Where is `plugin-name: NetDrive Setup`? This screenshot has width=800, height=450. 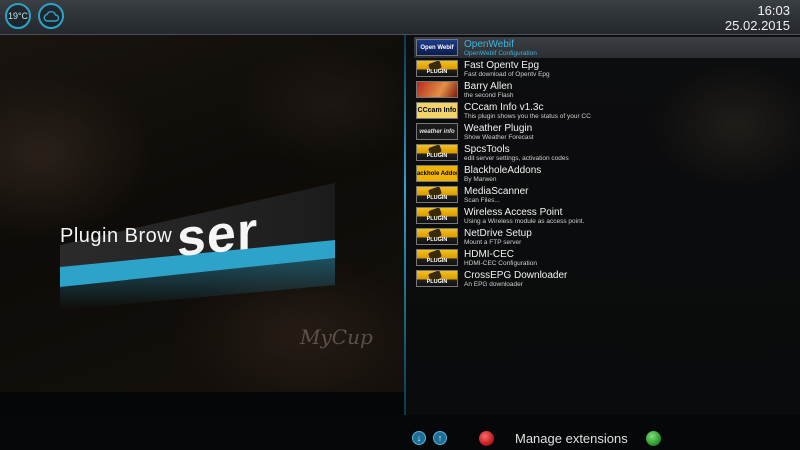
plugin-name: NetDrive Setup is located at coordinates (498, 233).